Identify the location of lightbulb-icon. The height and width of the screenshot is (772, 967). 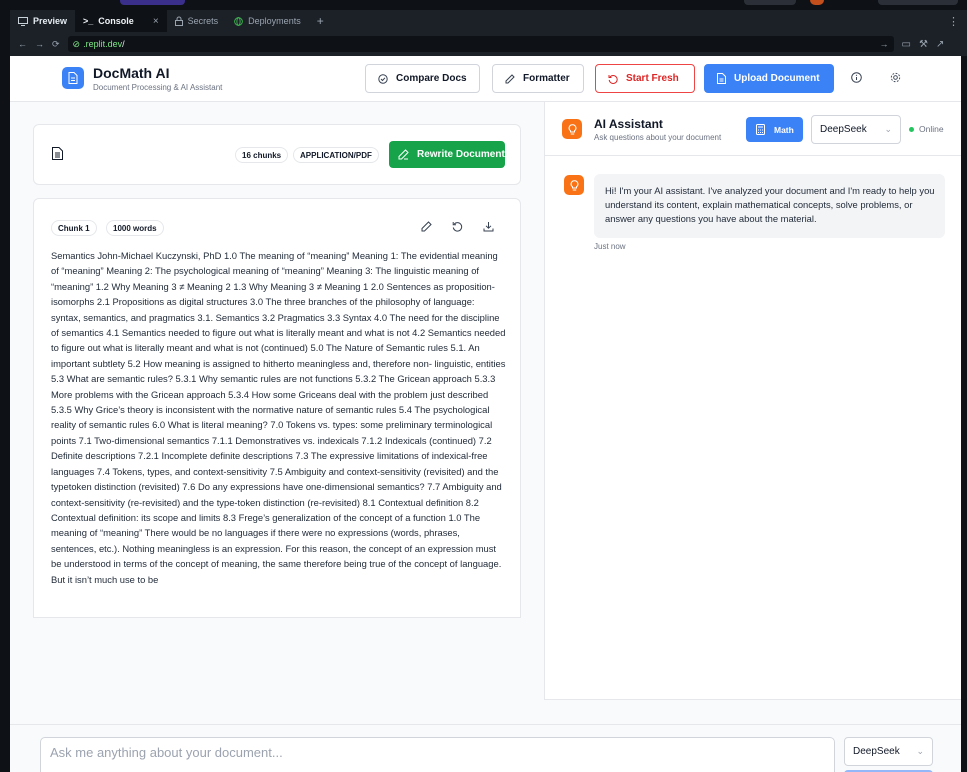
(572, 129).